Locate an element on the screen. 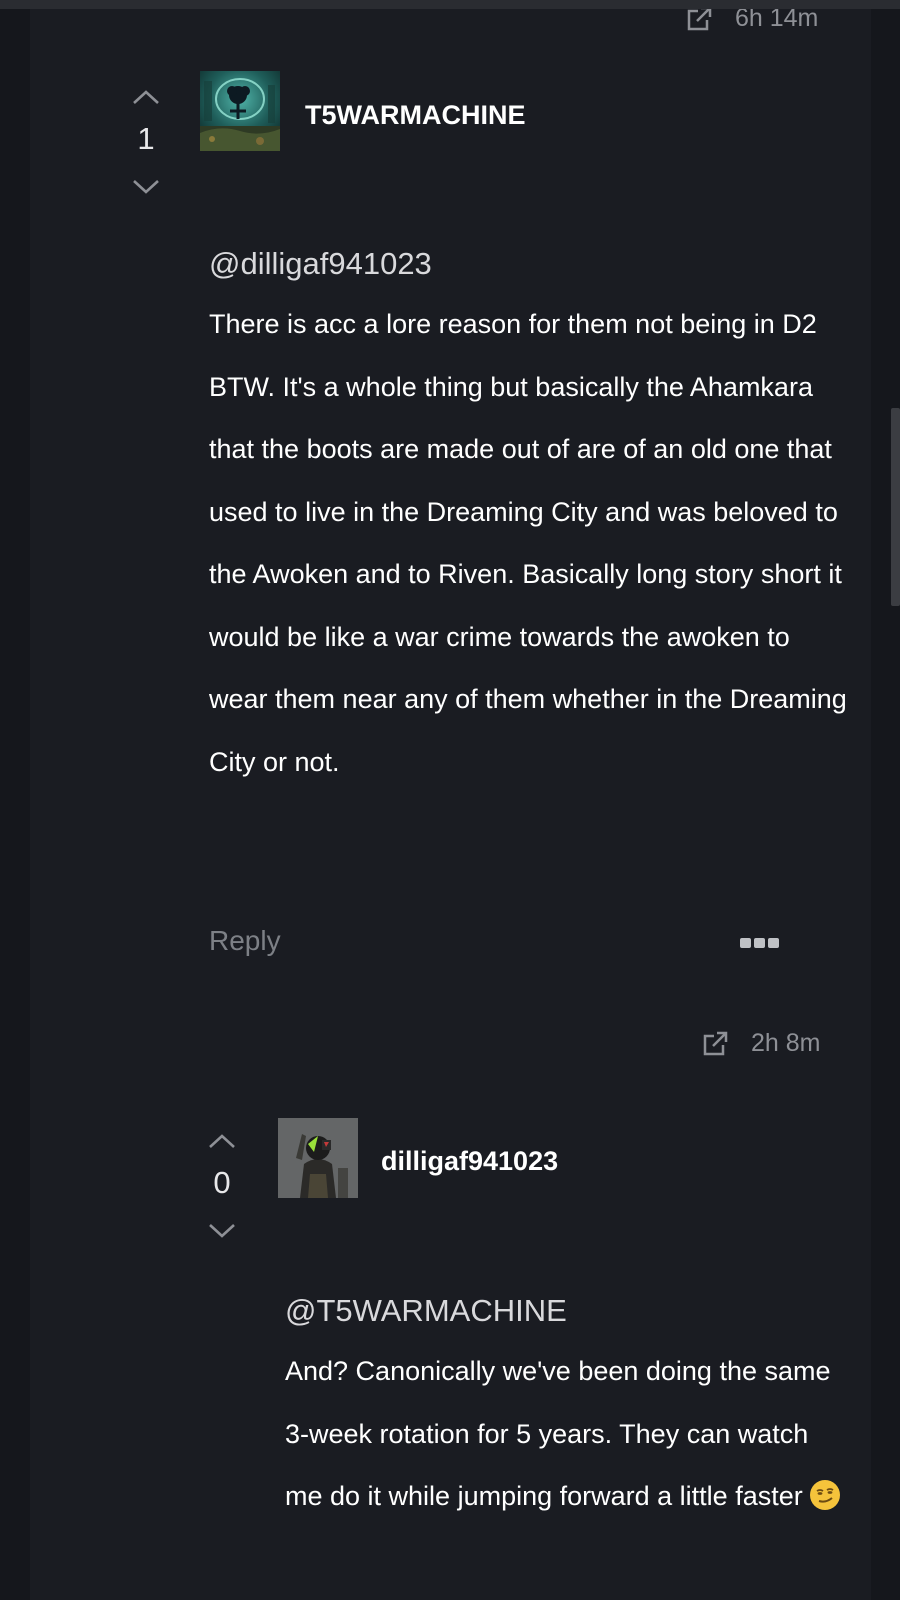  more-dots-icon is located at coordinates (759, 943).